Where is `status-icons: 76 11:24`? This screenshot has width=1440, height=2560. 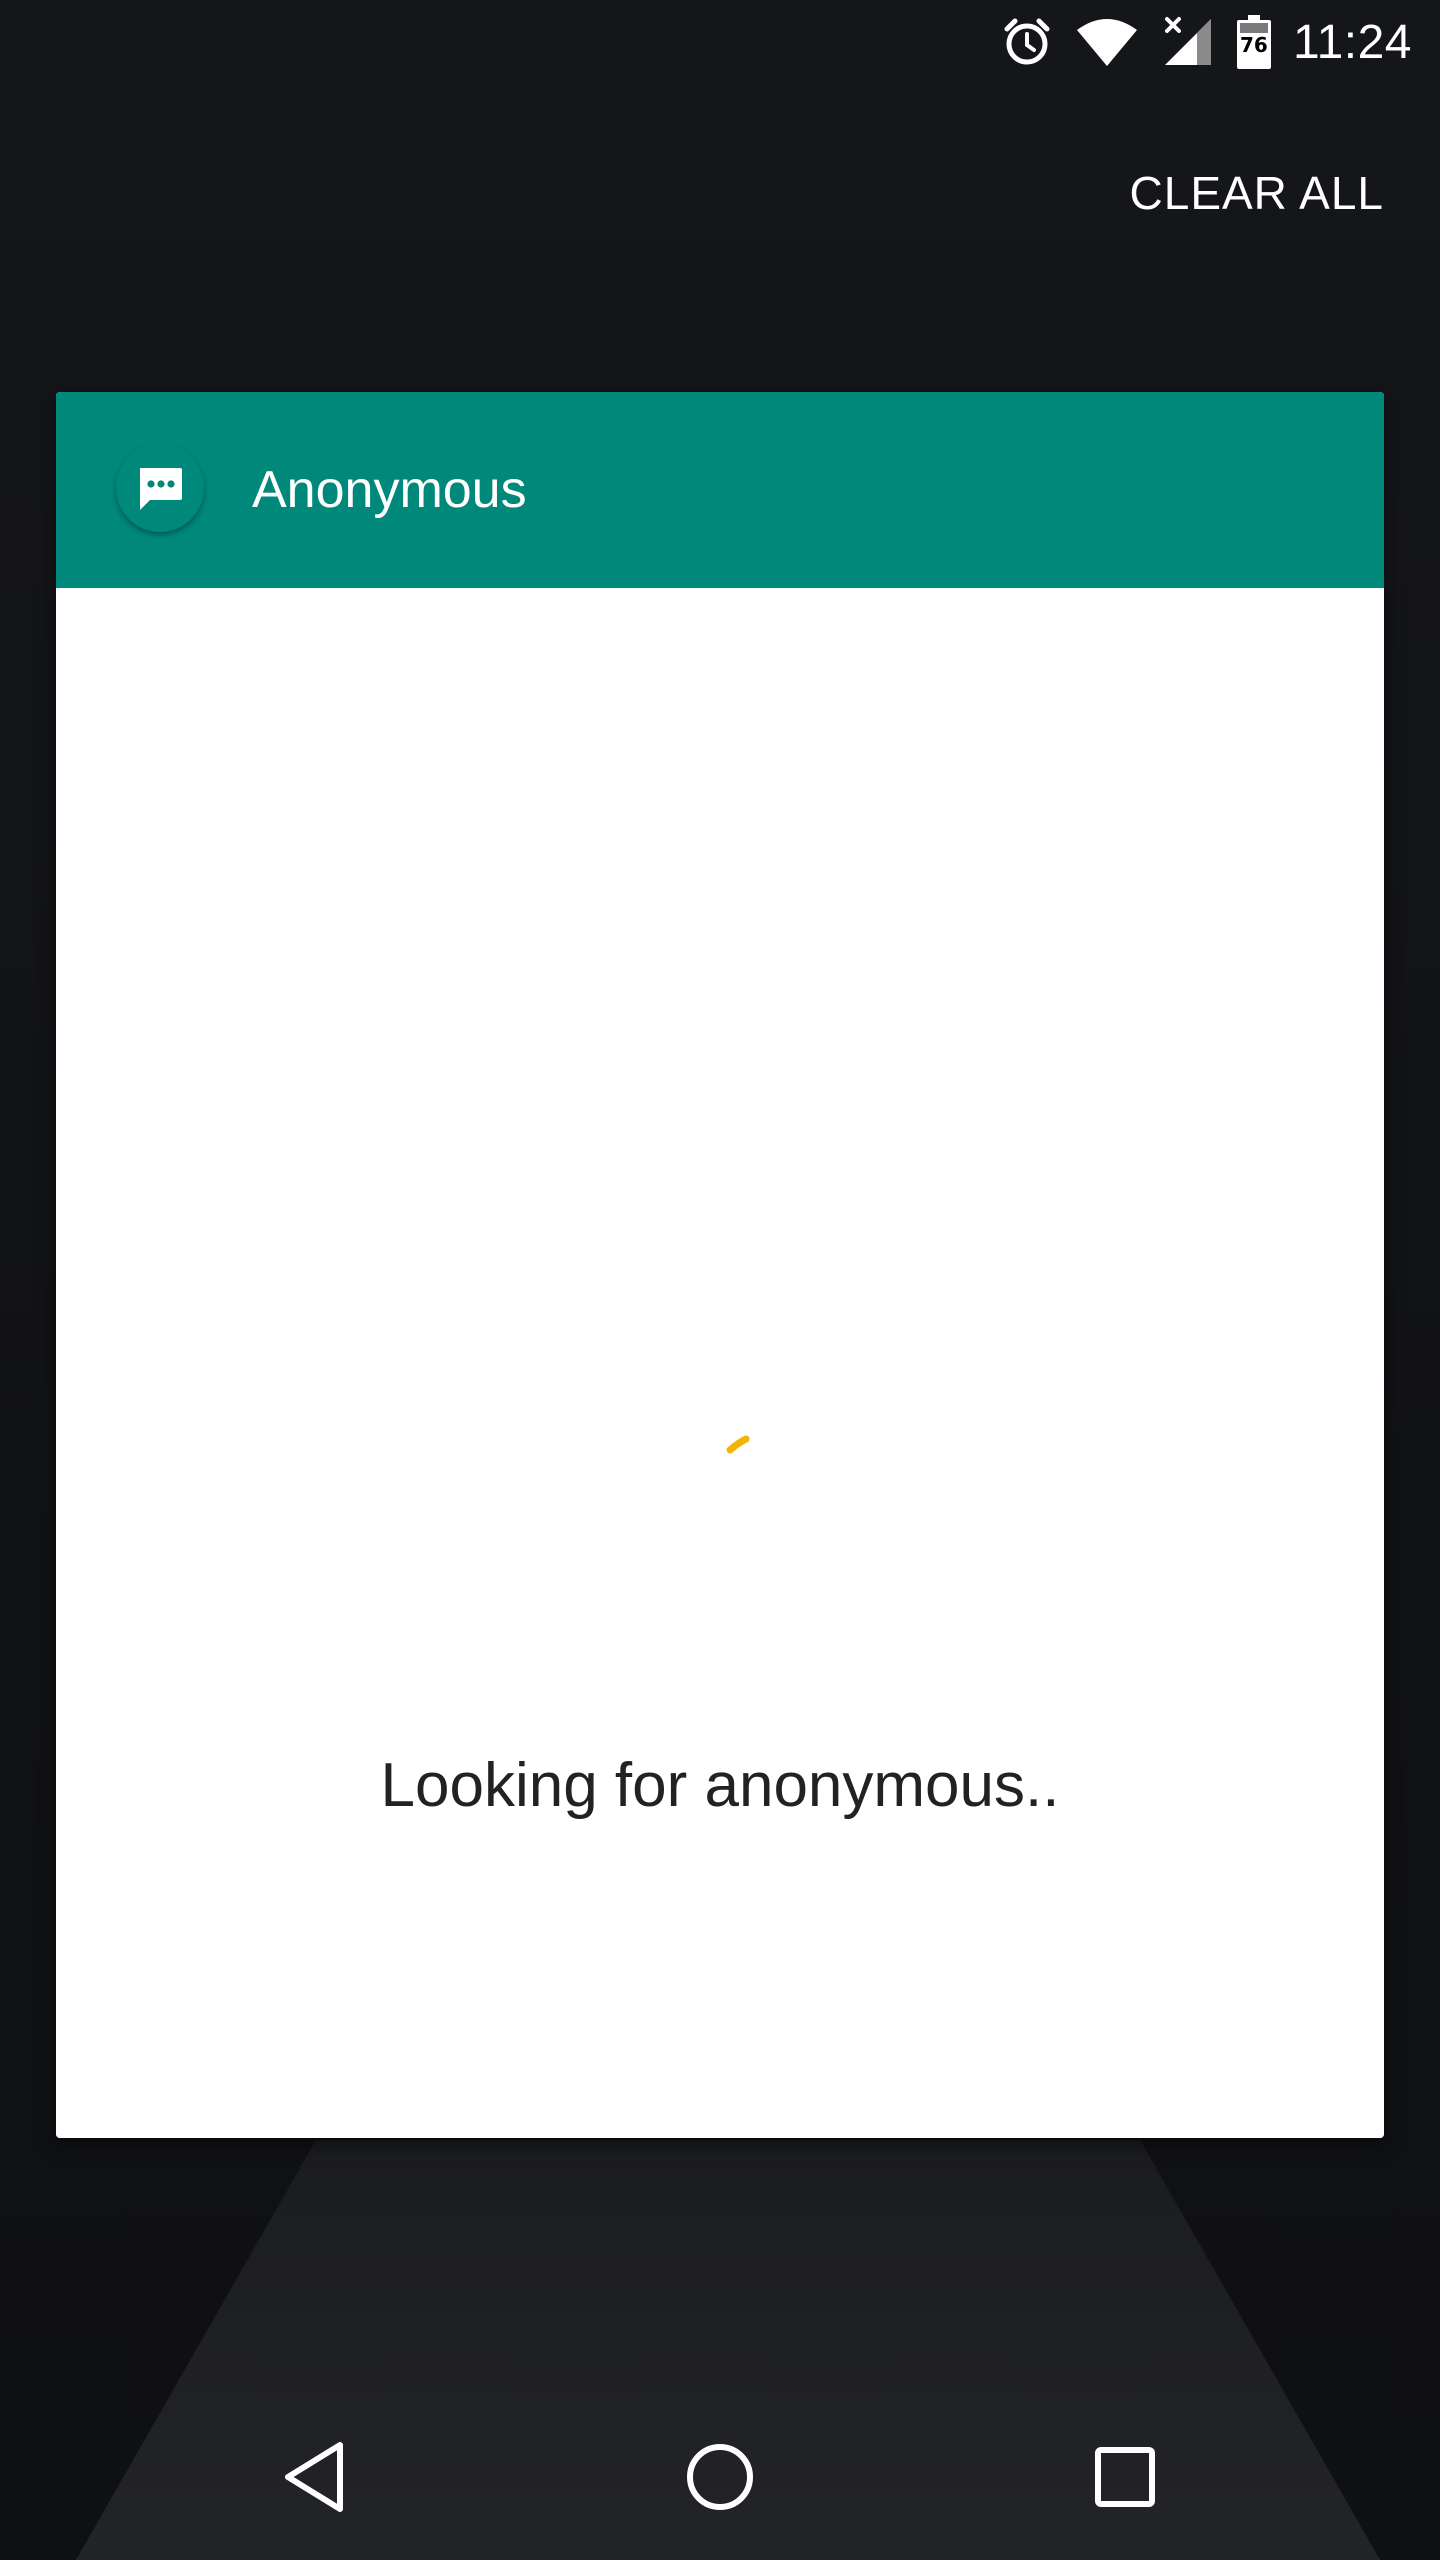
status-icons: 76 11:24 is located at coordinates (1206, 42).